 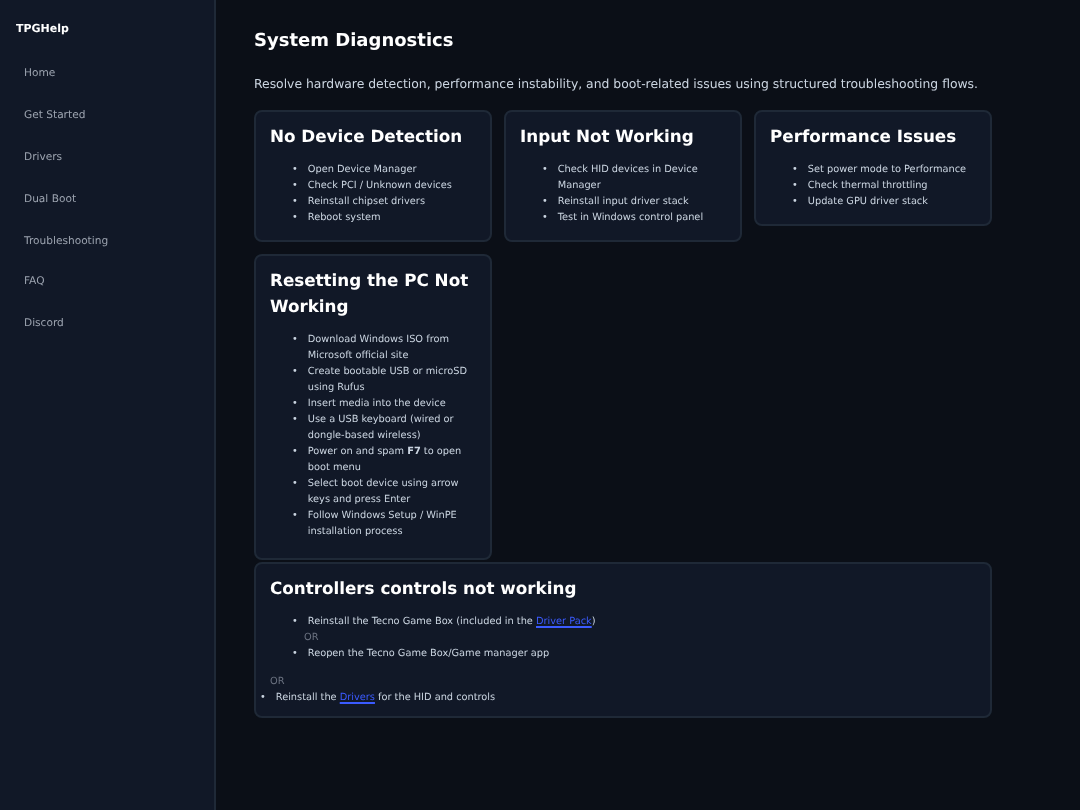 I want to click on card-title: Input Not Working, so click(x=608, y=136).